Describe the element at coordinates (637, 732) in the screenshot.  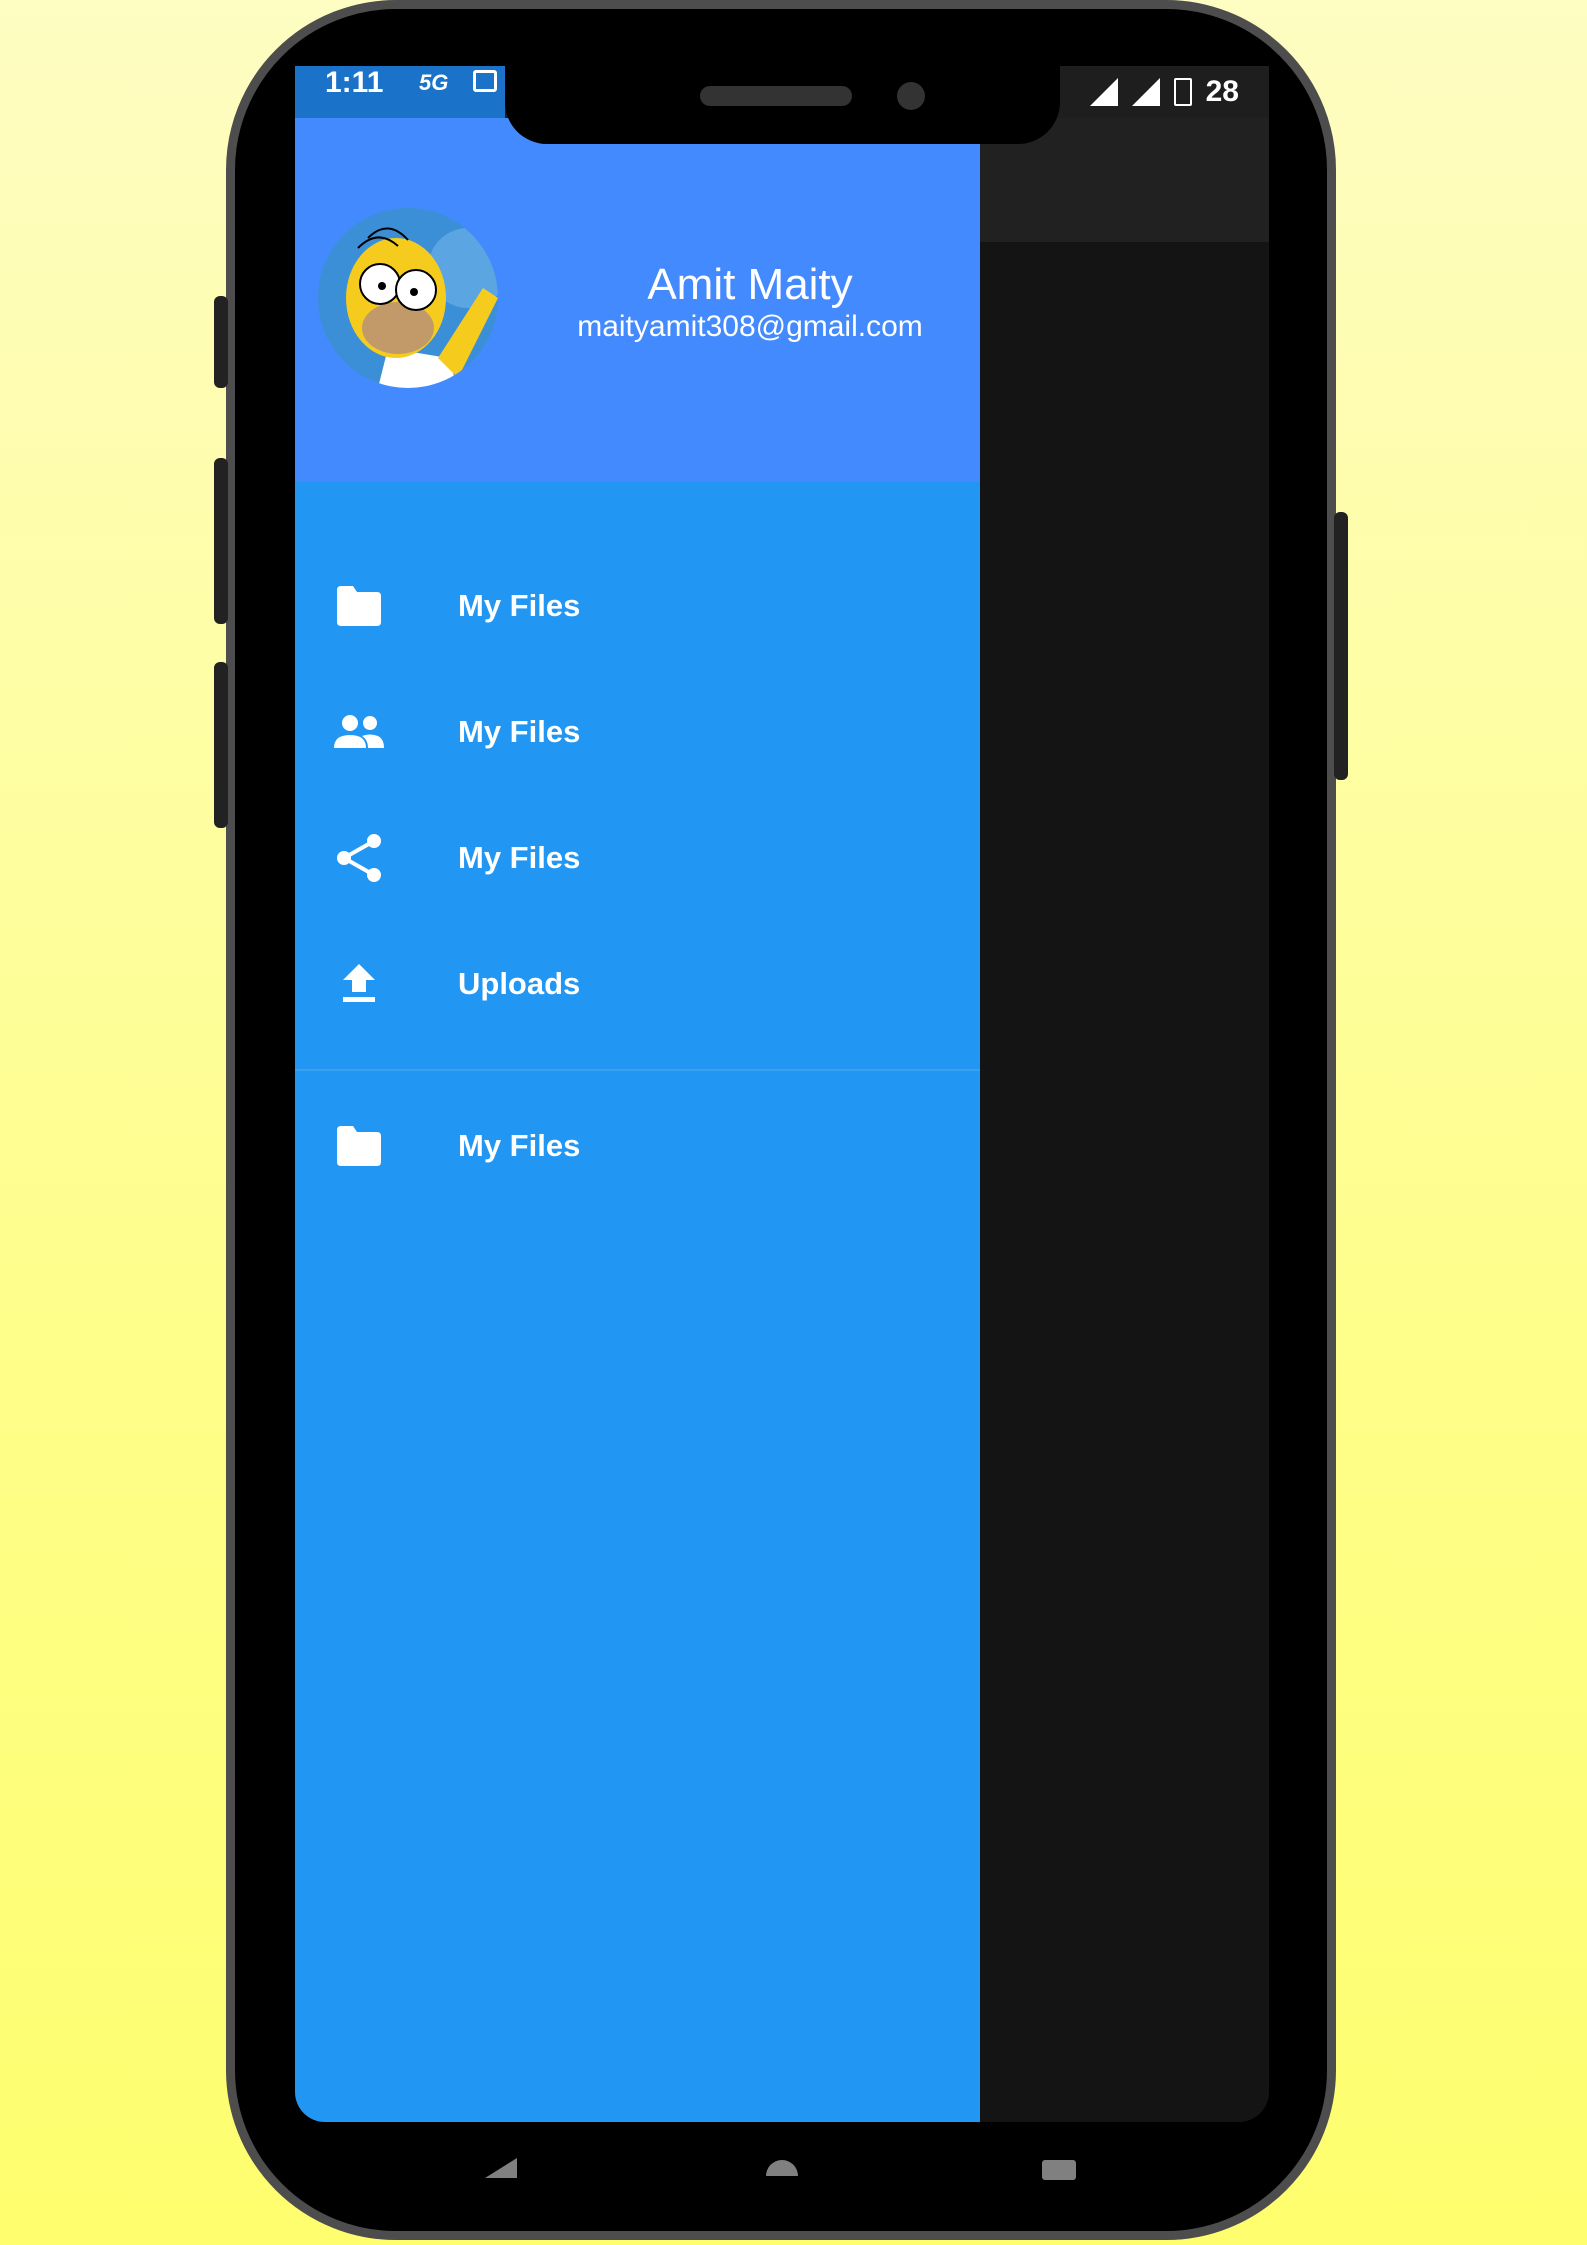
I see `menu-item-shared: My Files` at that location.